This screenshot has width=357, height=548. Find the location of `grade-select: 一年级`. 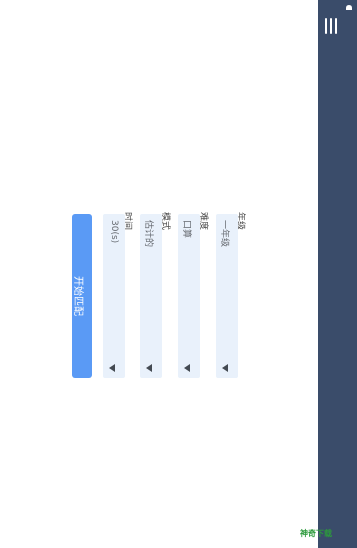

grade-select: 一年级 is located at coordinates (227, 296).